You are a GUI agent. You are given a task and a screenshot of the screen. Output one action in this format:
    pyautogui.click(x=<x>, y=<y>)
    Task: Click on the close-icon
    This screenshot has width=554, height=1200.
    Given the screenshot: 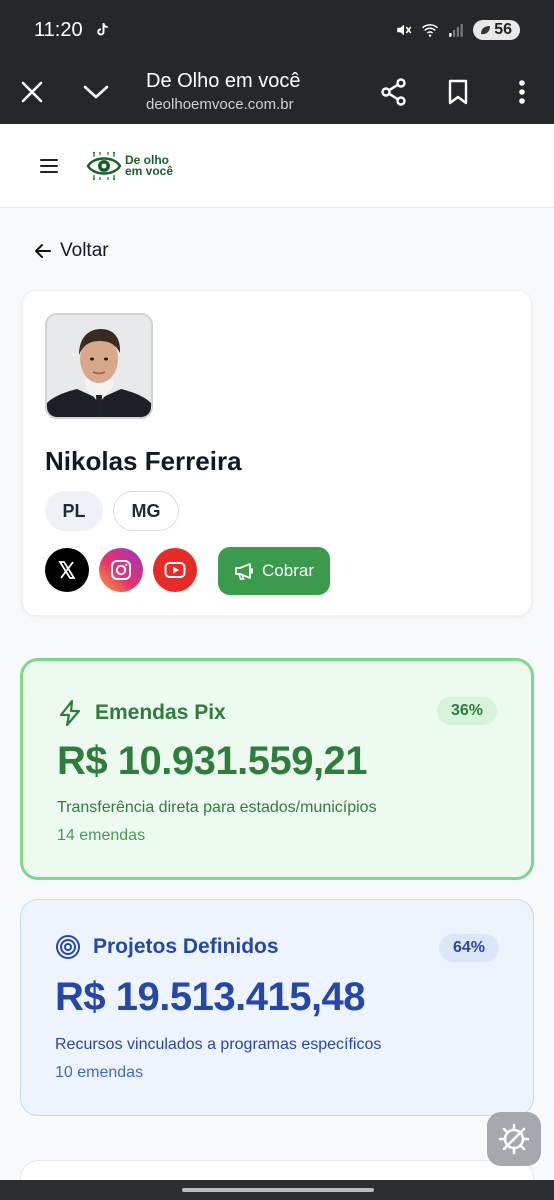 What is the action you would take?
    pyautogui.click(x=32, y=92)
    